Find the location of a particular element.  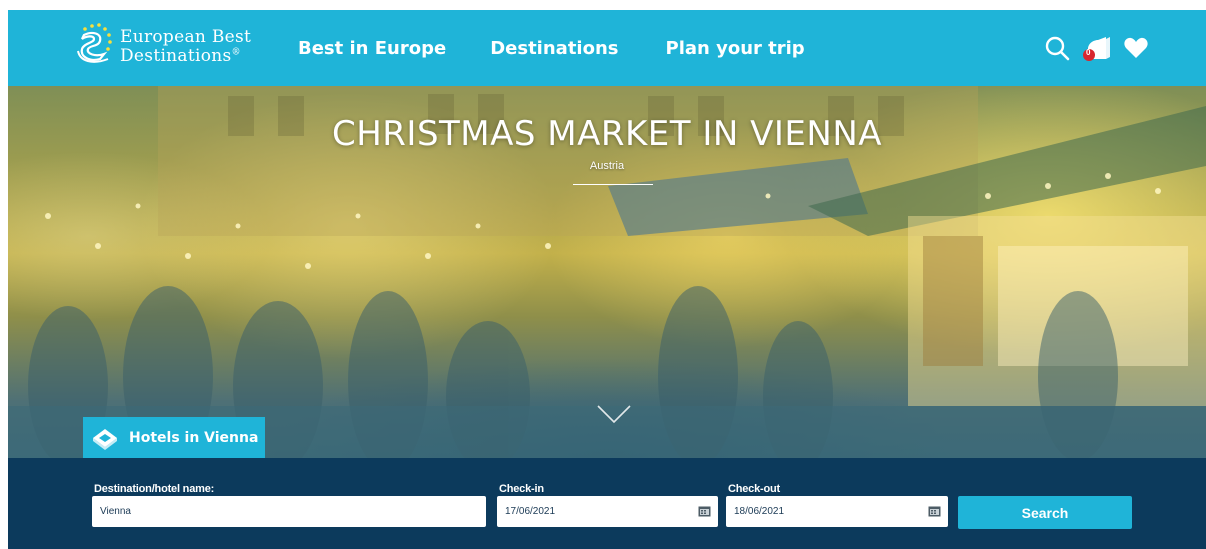

nav-destinations: Destinations is located at coordinates (554, 48).